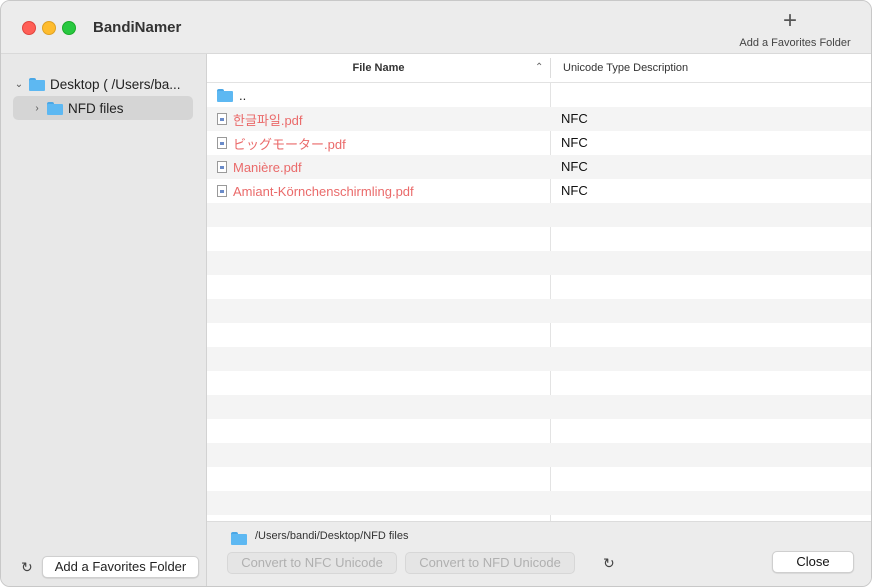 The height and width of the screenshot is (587, 872). Describe the element at coordinates (378, 68) in the screenshot. I see `column-header-file-name: File Name` at that location.